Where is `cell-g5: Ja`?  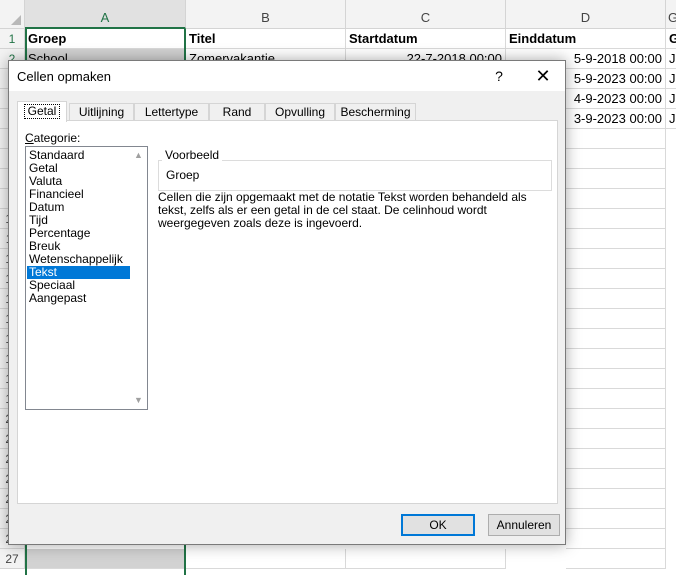 cell-g5: Ja is located at coordinates (671, 119).